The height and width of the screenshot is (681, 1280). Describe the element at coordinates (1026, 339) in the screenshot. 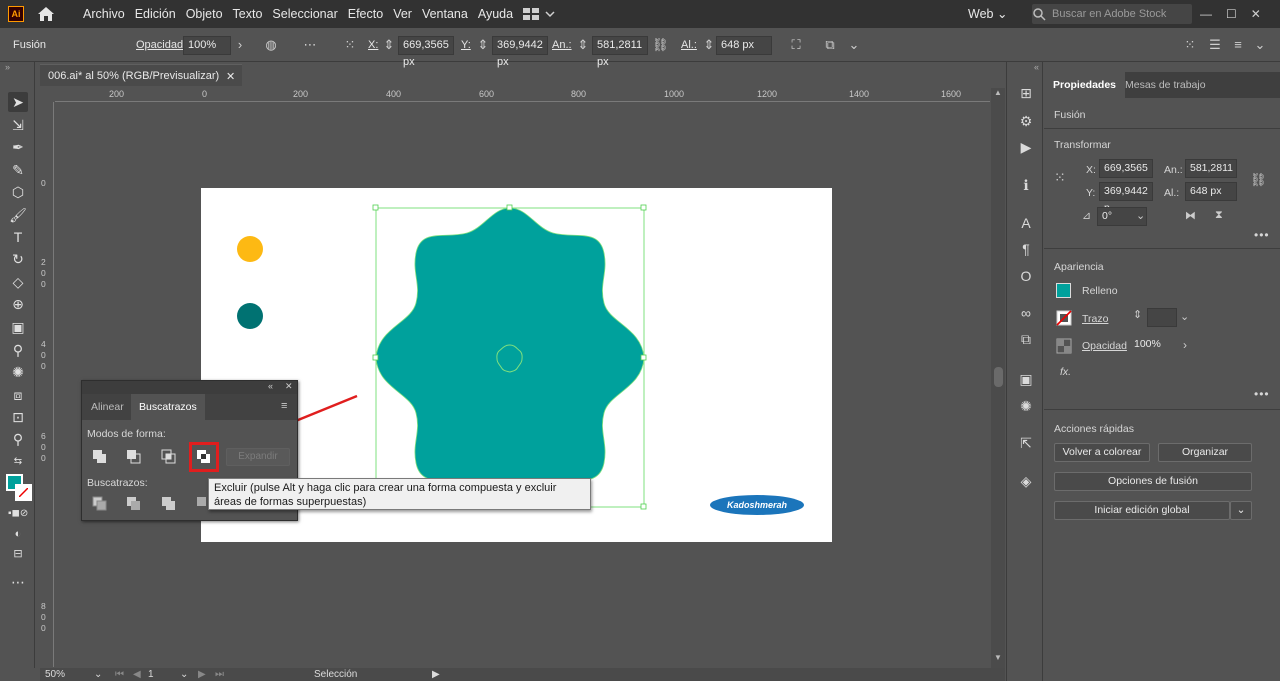

I see `artboards-icon: ⧉` at that location.